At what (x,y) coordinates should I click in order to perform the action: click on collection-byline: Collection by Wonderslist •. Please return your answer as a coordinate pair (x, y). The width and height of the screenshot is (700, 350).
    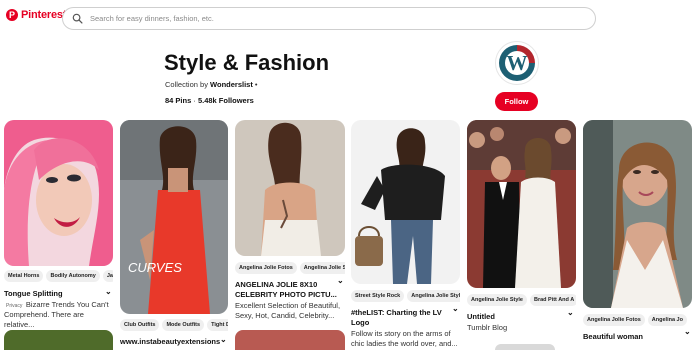
    Looking at the image, I should click on (211, 84).